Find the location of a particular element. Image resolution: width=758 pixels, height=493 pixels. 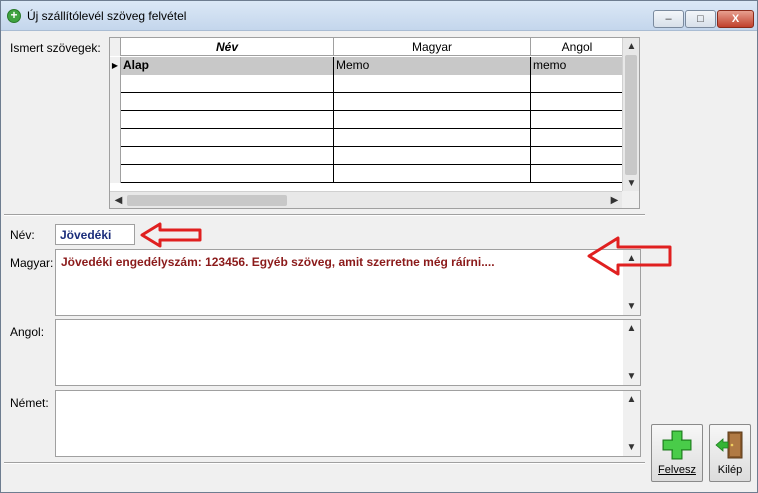

plus-circle-icon: + is located at coordinates (14, 16).